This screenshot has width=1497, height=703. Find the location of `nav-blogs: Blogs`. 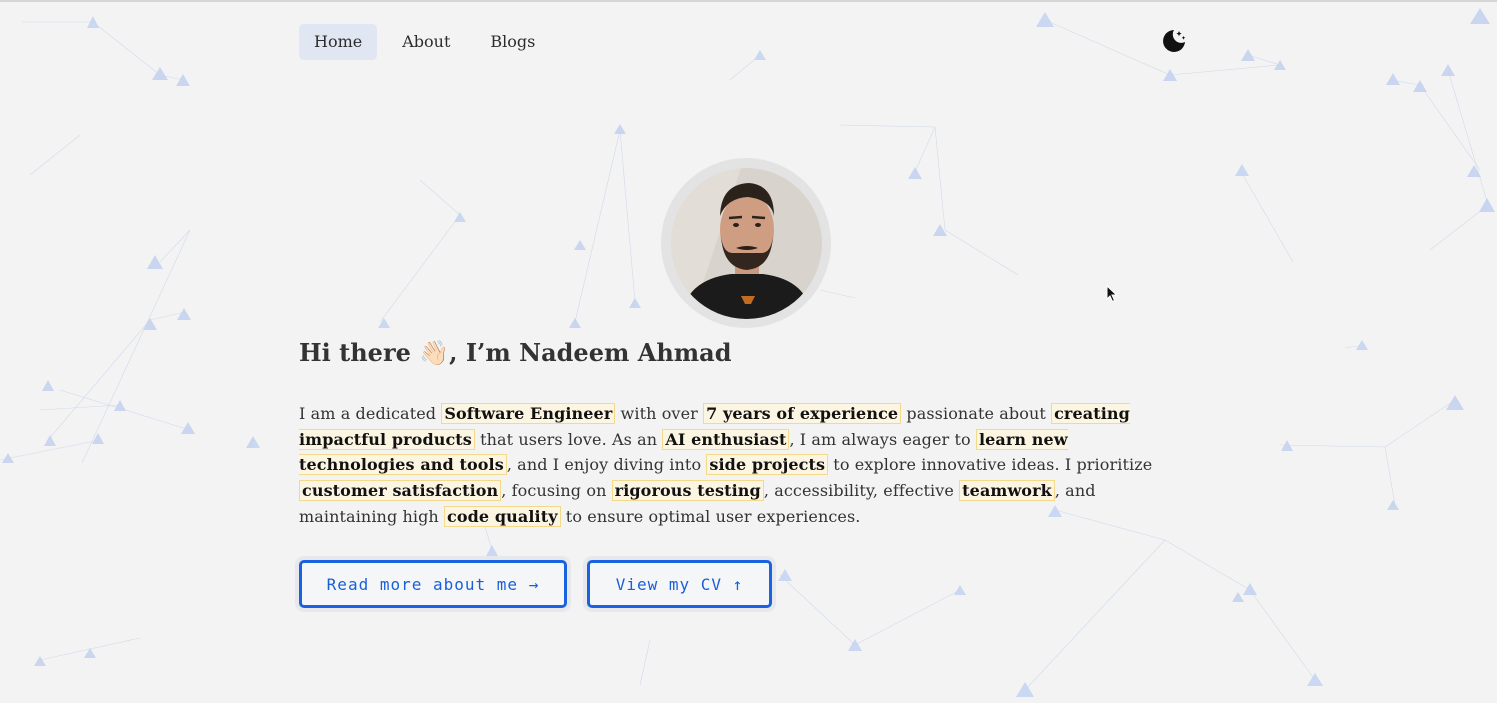

nav-blogs: Blogs is located at coordinates (512, 42).